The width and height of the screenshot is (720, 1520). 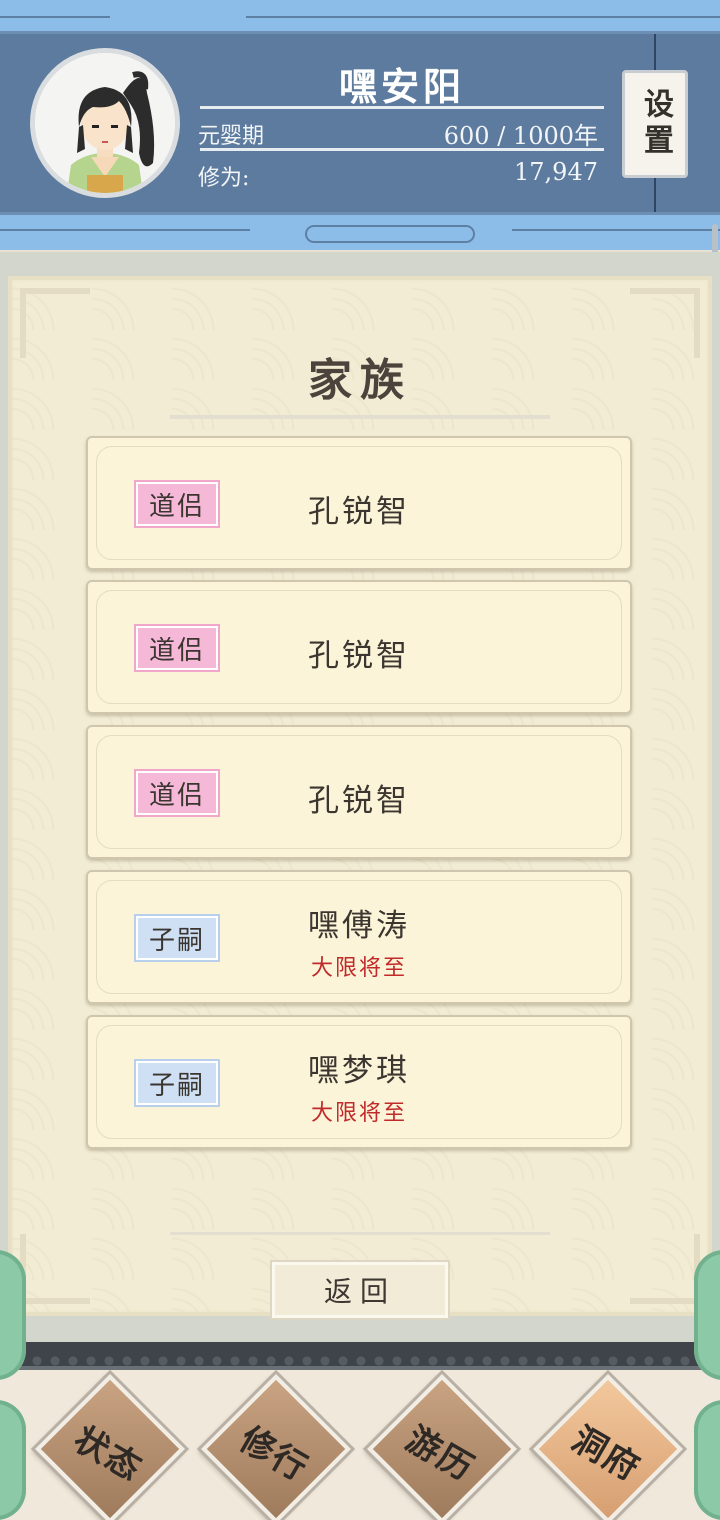 I want to click on panel-title: 家族, so click(x=360, y=380).